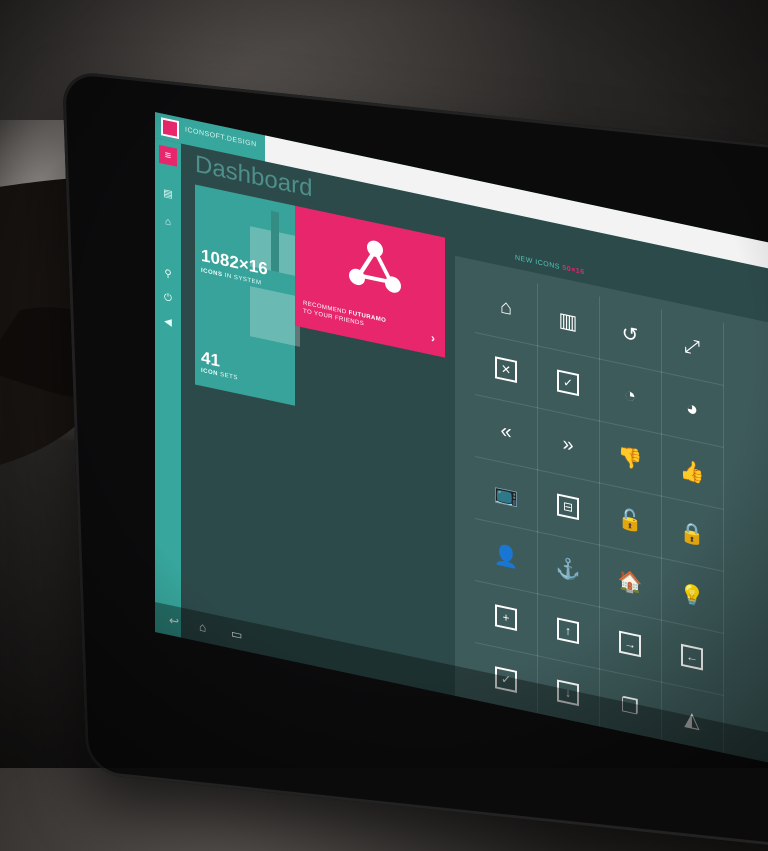 The width and height of the screenshot is (768, 851). I want to click on thumbs-up-glyph: 👍, so click(692, 471).